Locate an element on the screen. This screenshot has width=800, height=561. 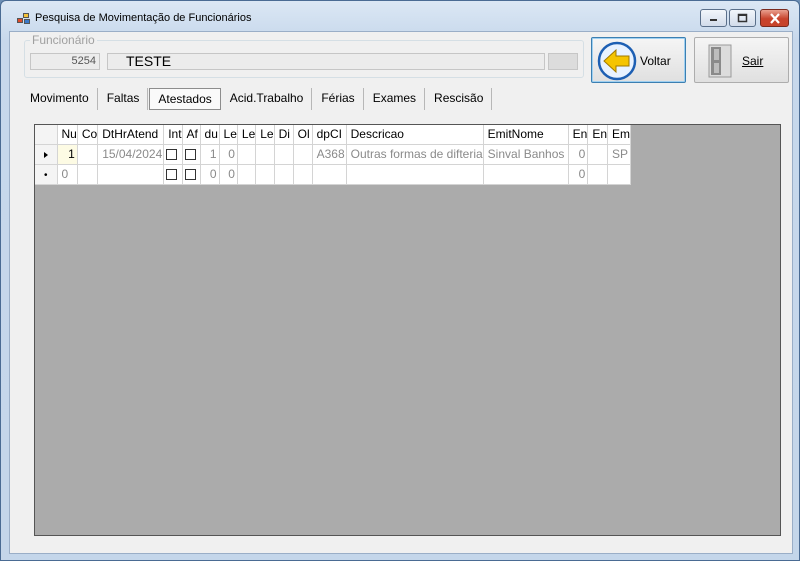
tab-ferias: Férias is located at coordinates (338, 99).